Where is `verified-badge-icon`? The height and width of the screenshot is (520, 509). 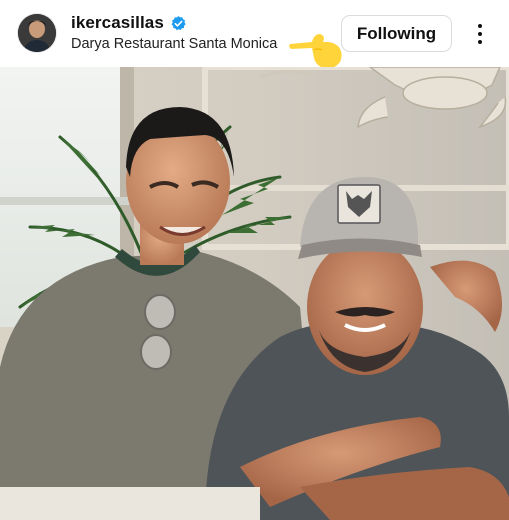 verified-badge-icon is located at coordinates (178, 22).